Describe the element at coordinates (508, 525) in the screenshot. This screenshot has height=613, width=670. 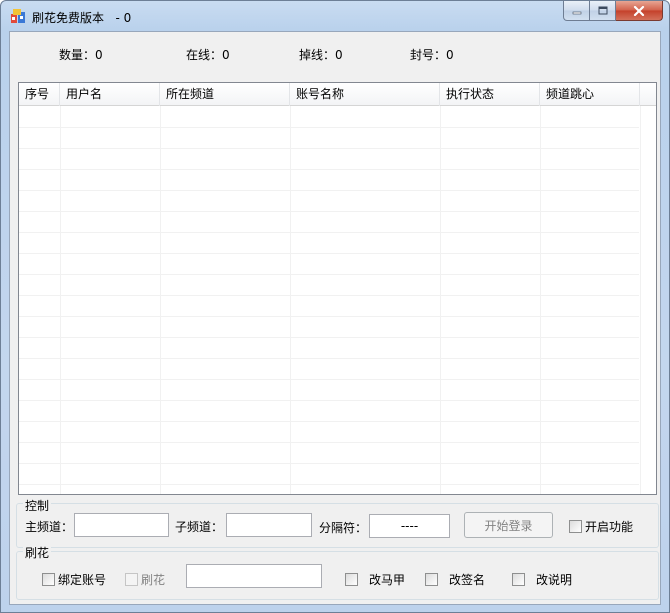
I see `start-login-button: 开始登录` at that location.